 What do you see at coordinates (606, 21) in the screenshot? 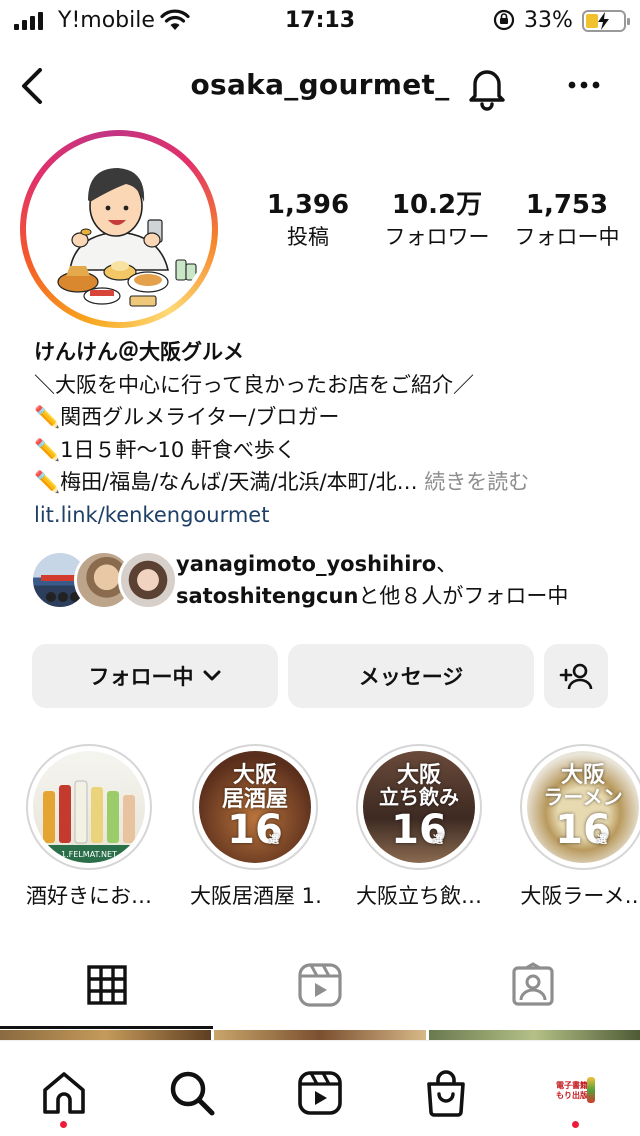
I see `battery-icon` at bounding box center [606, 21].